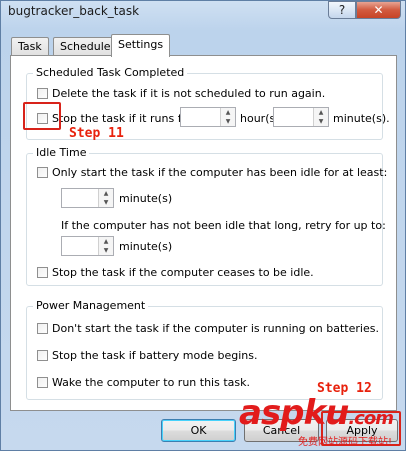  I want to click on tab-task: Task, so click(30, 46).